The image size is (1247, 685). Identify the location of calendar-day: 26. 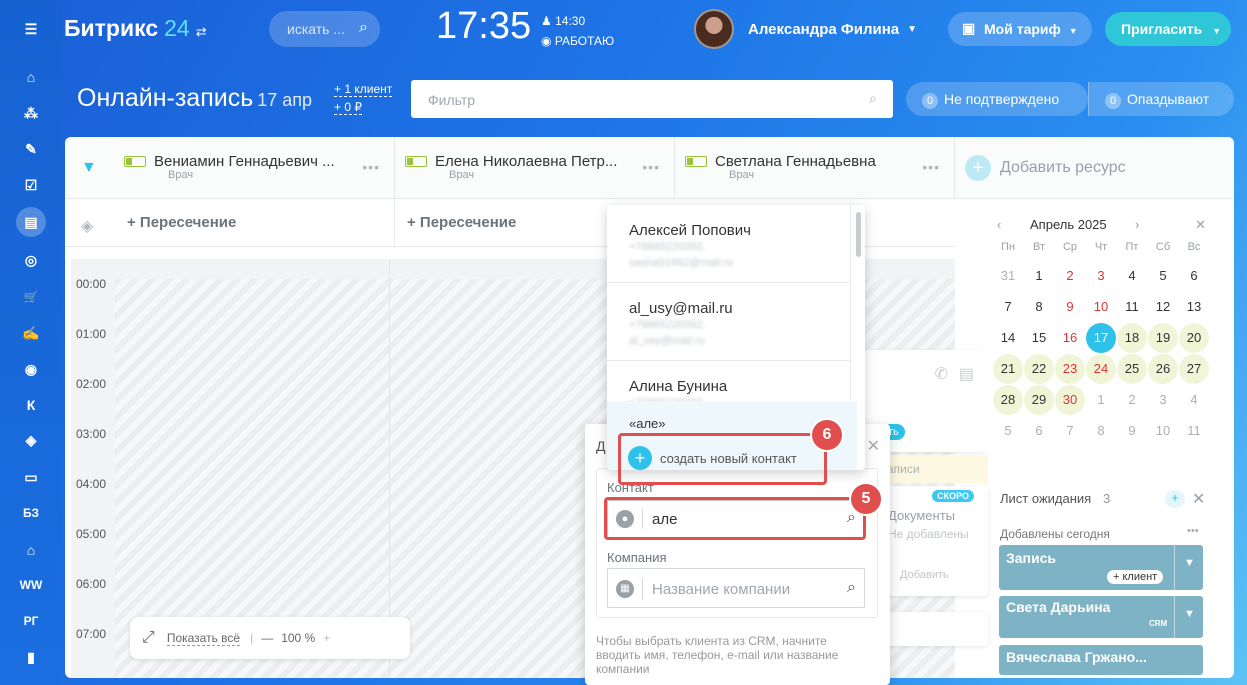
(1163, 369).